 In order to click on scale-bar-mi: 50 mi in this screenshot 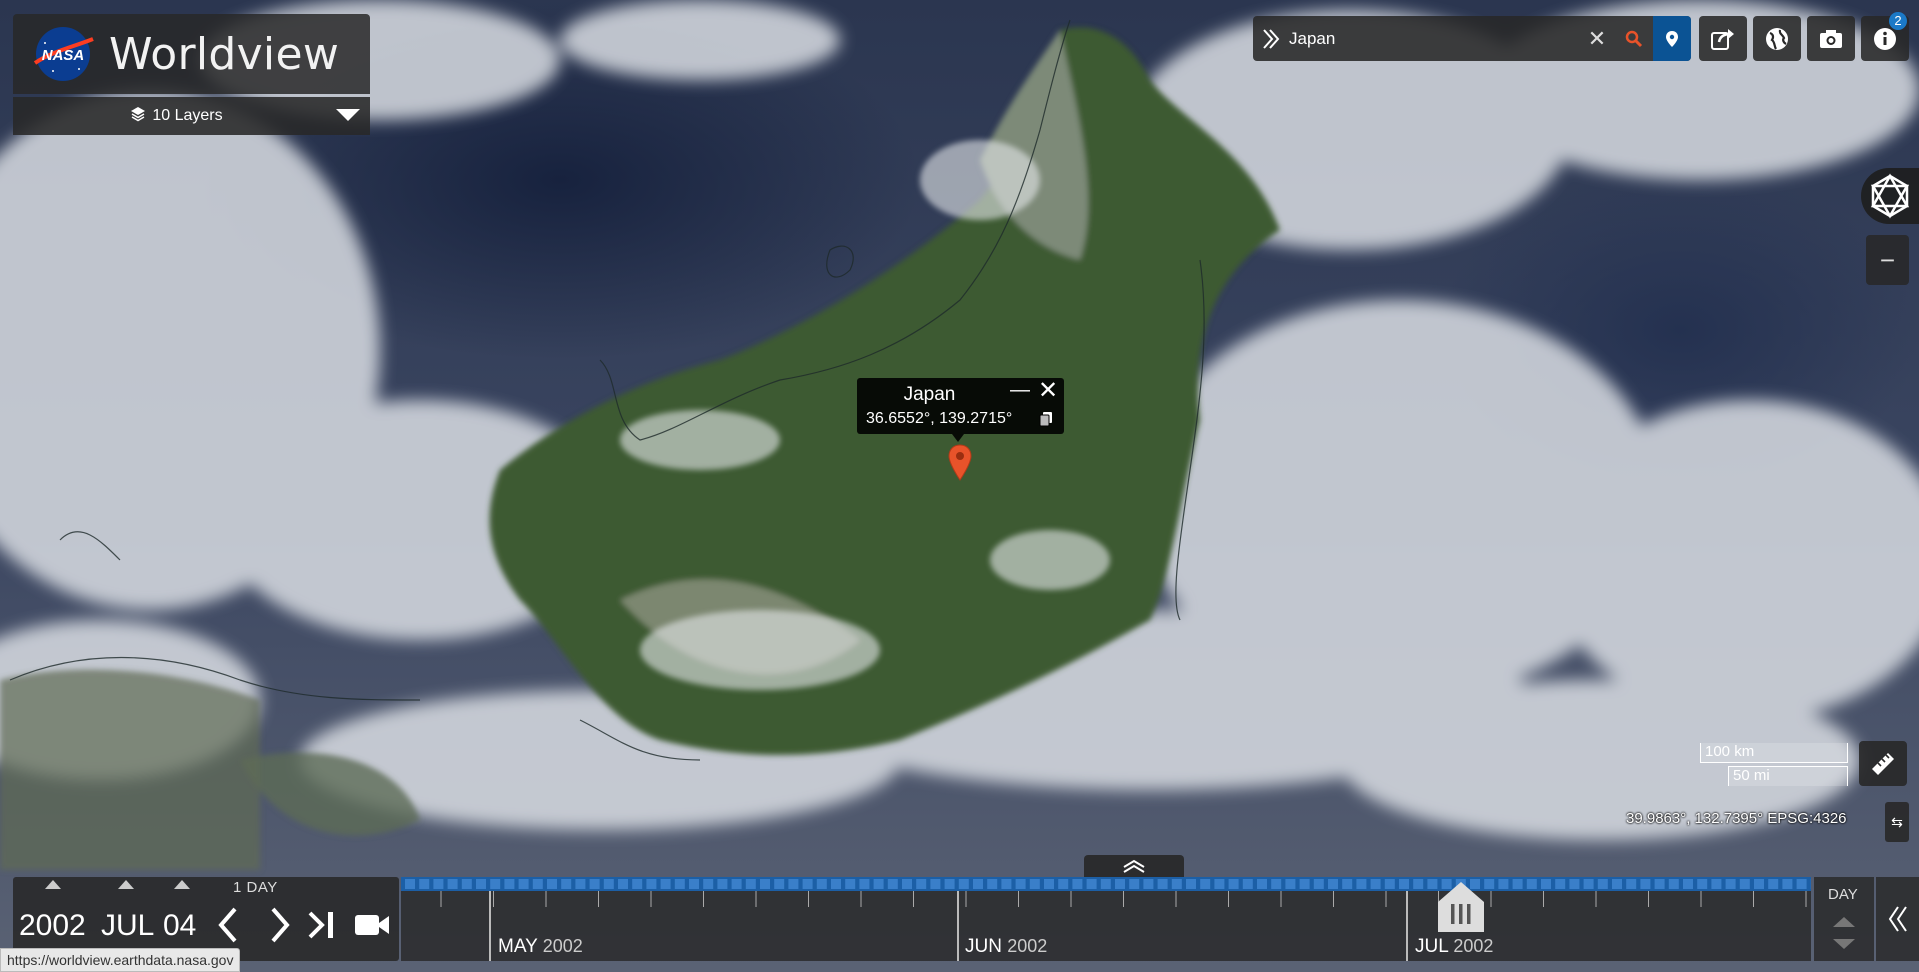, I will do `click(1788, 776)`.